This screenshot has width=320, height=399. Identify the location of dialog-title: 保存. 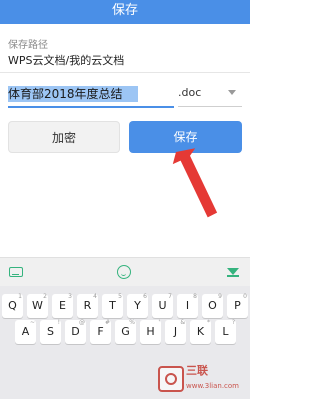
(124, 10).